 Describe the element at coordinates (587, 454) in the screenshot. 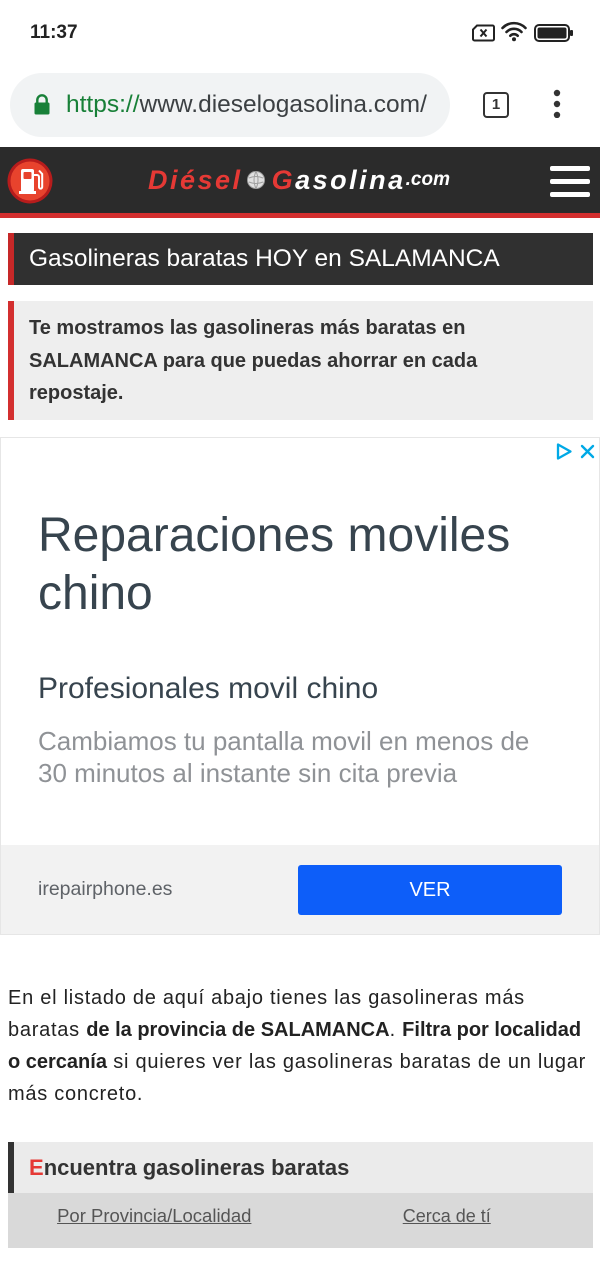

I see `ad-close-icon` at that location.